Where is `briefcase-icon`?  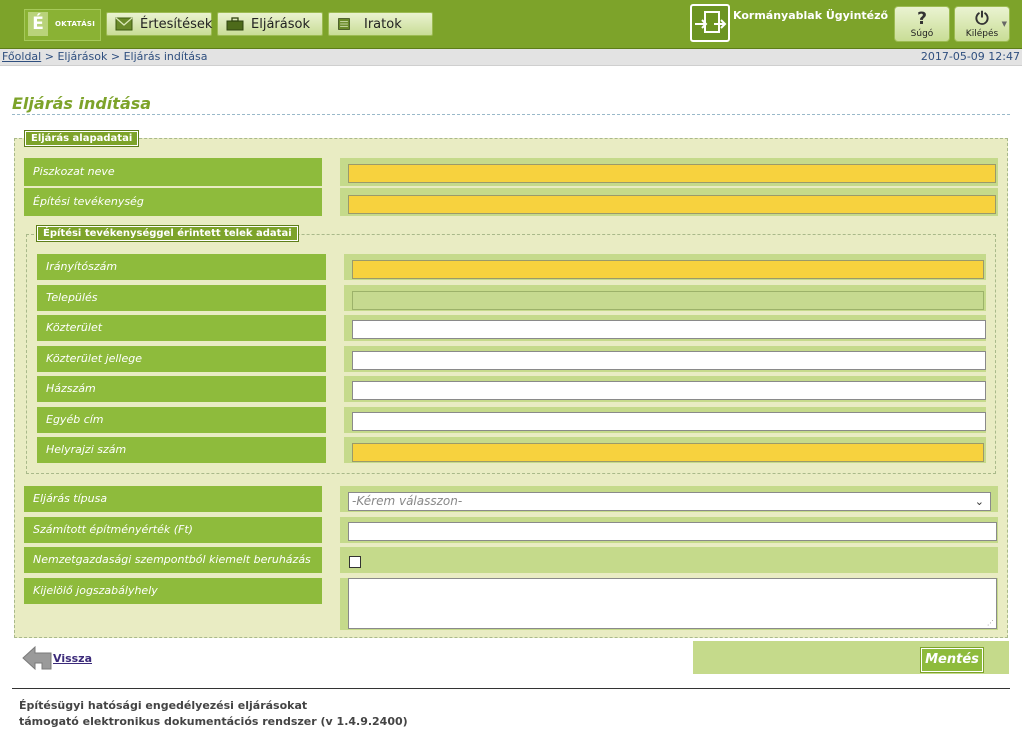
briefcase-icon is located at coordinates (235, 24).